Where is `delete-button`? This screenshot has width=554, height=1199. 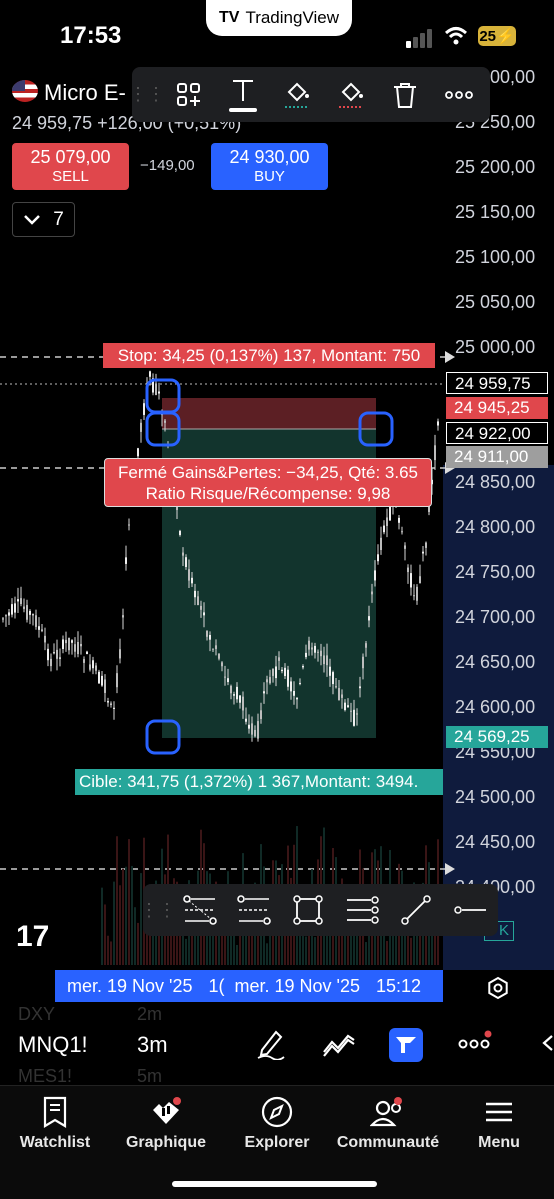 delete-button is located at coordinates (405, 94).